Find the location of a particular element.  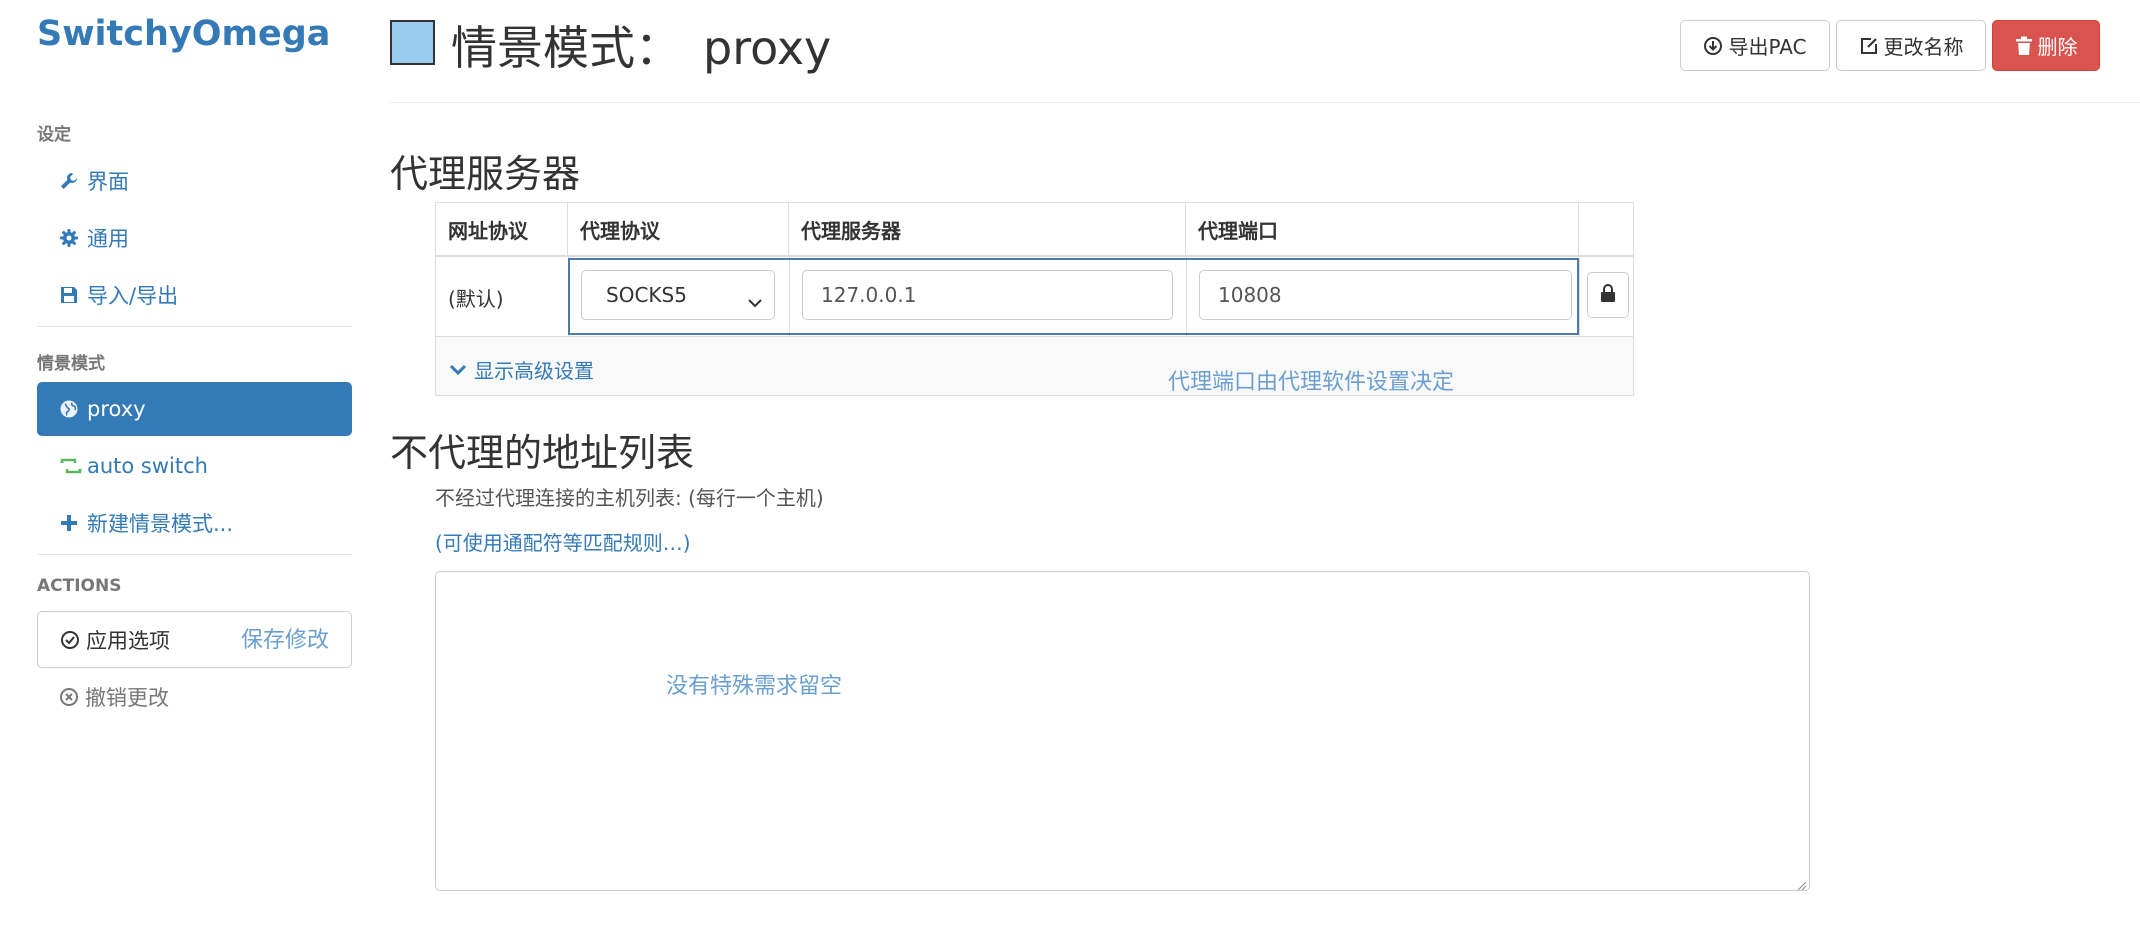

table-header-row: 网址协议 代理协议 代理服务器 代理端口 is located at coordinates (1034, 230).